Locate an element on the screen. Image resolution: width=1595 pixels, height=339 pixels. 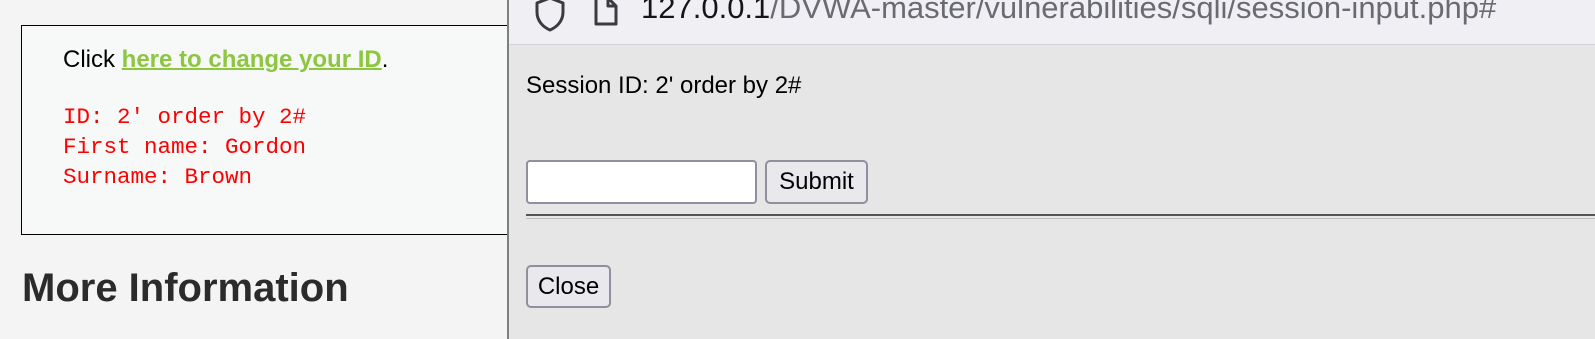
page-icon is located at coordinates (606, 13).